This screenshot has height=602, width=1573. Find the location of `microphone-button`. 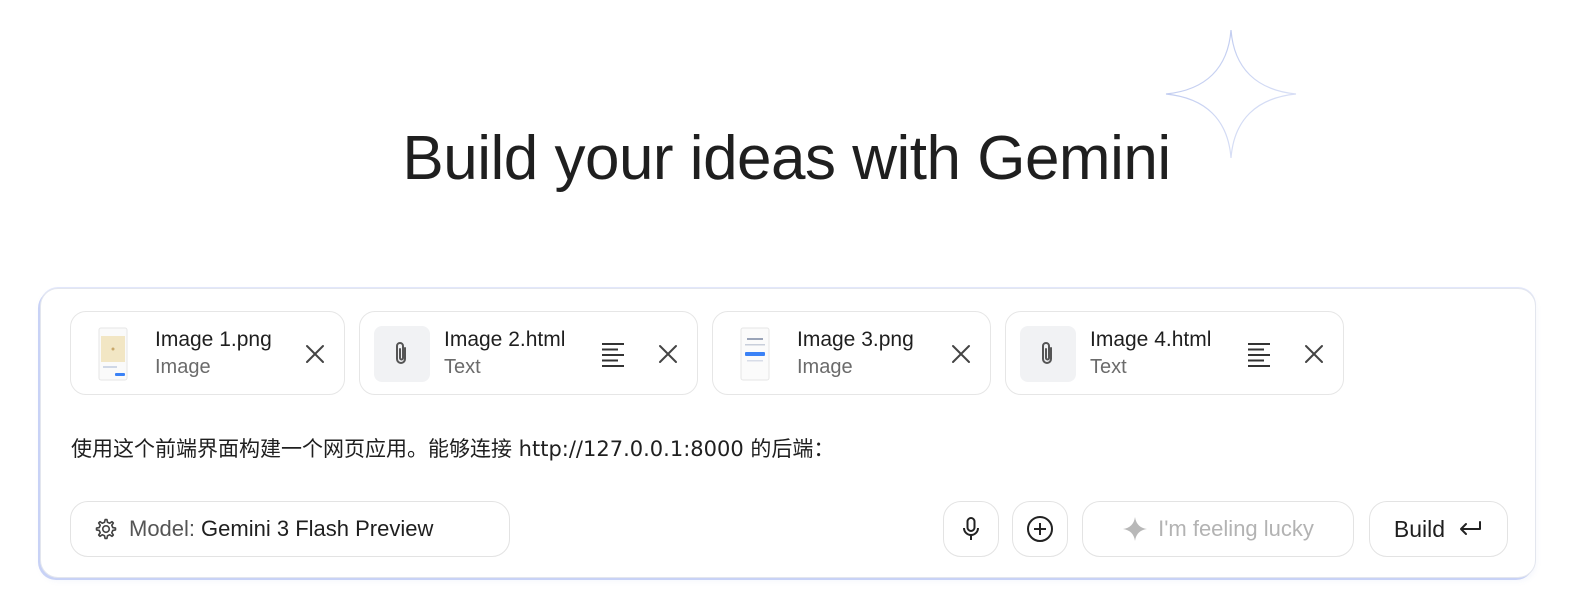

microphone-button is located at coordinates (971, 529).